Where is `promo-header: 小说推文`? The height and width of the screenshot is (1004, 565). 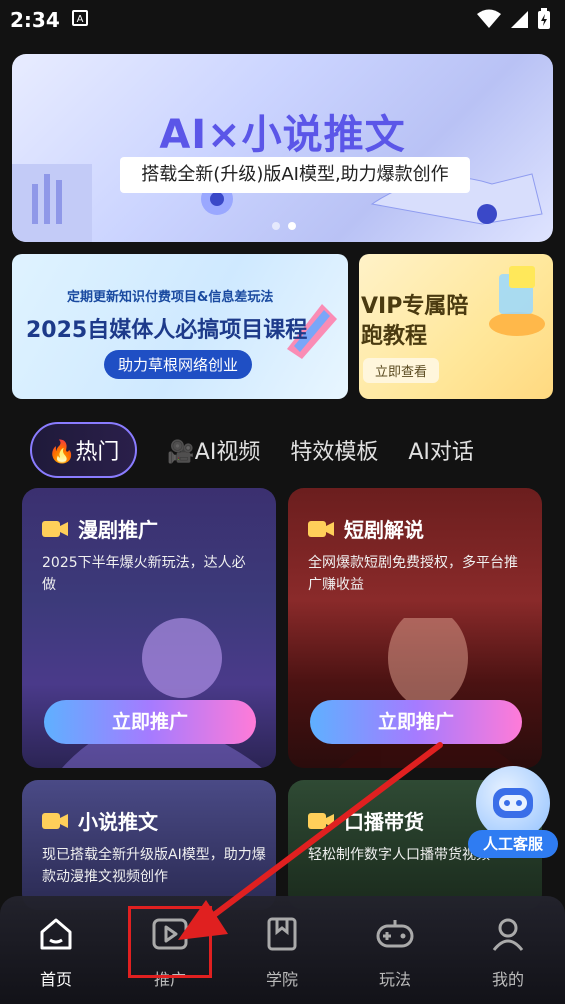
promo-header: 小说推文 is located at coordinates (100, 820).